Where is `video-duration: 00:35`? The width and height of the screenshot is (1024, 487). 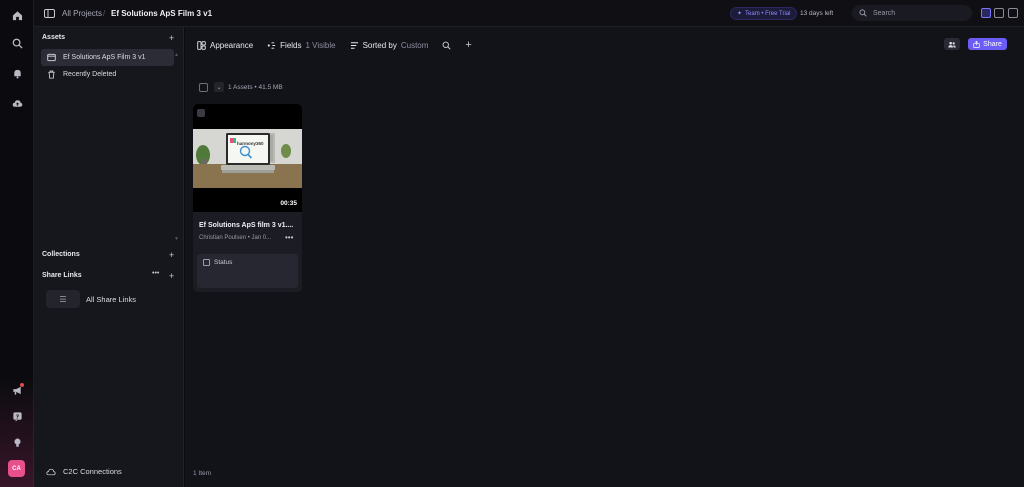 video-duration: 00:35 is located at coordinates (288, 203).